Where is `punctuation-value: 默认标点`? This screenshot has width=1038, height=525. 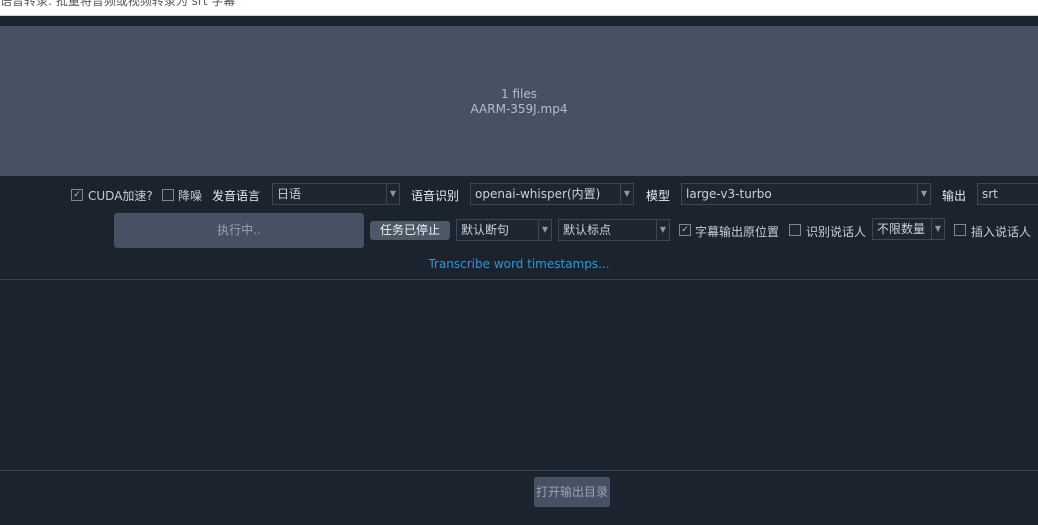
punctuation-value: 默认标点 is located at coordinates (587, 230).